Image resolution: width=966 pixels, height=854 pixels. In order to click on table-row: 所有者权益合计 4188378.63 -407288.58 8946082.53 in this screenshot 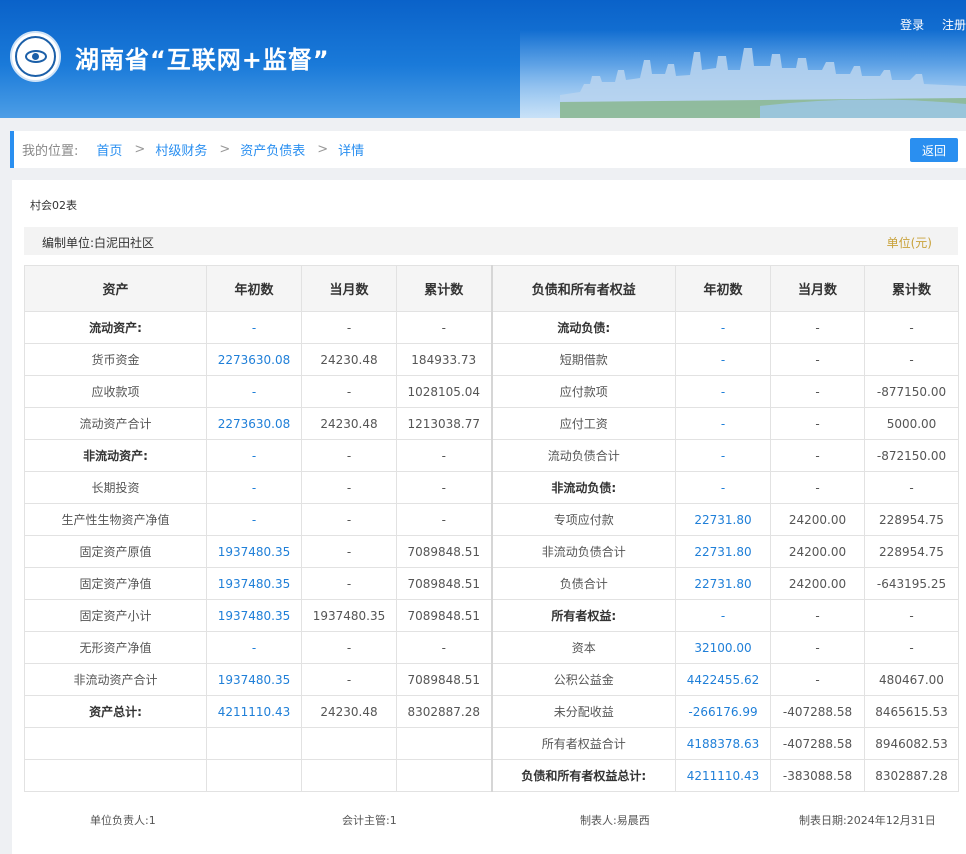, I will do `click(491, 743)`.